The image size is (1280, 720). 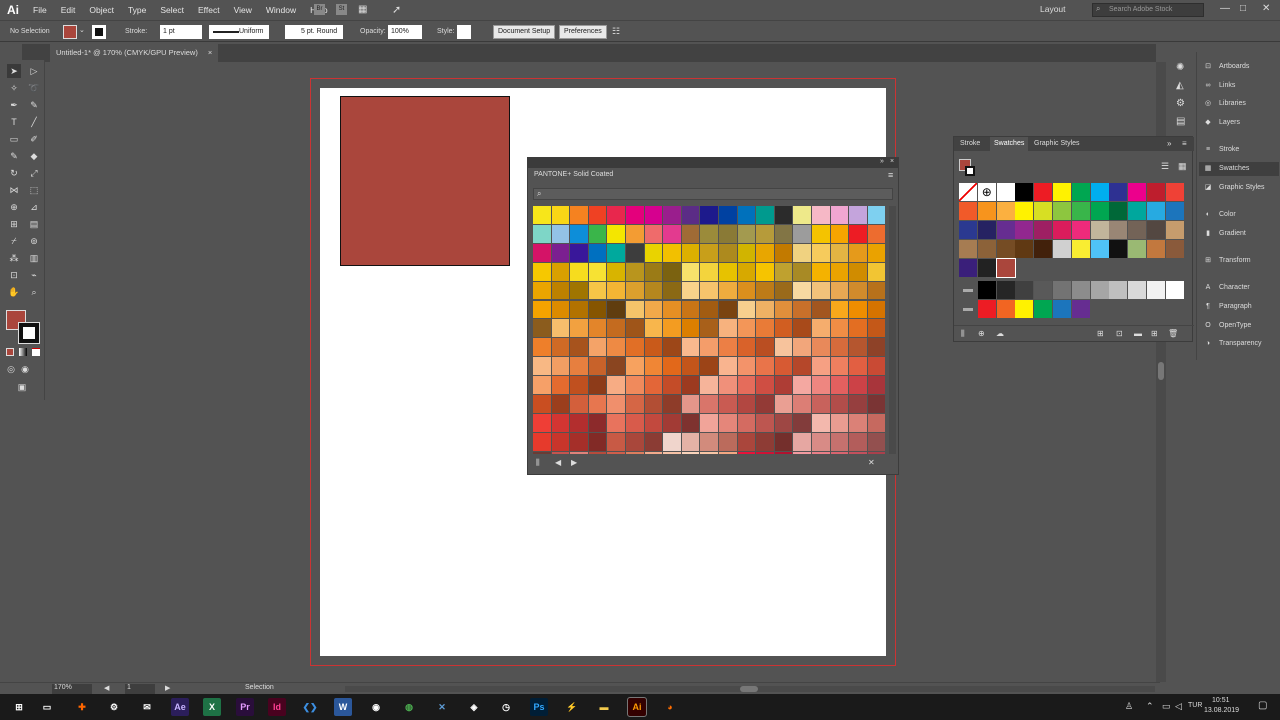 I want to click on swatch-search-field: ⌕, so click(x=713, y=194).